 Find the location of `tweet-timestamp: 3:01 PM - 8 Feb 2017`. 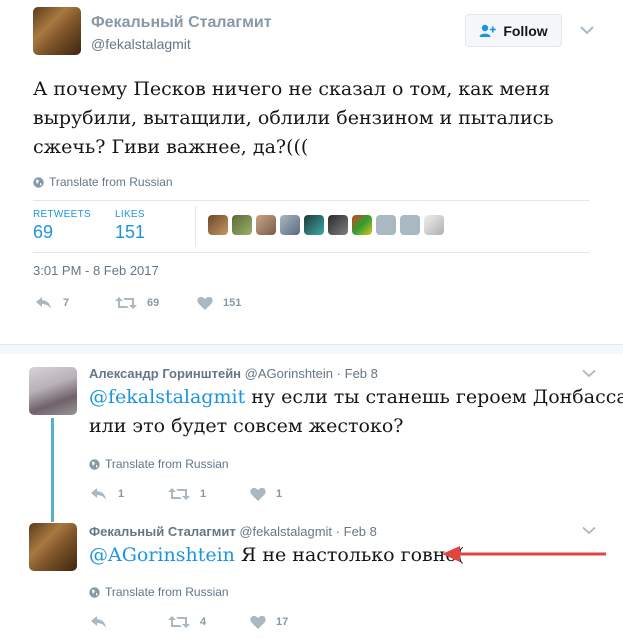

tweet-timestamp: 3:01 PM - 8 Feb 2017 is located at coordinates (96, 270).